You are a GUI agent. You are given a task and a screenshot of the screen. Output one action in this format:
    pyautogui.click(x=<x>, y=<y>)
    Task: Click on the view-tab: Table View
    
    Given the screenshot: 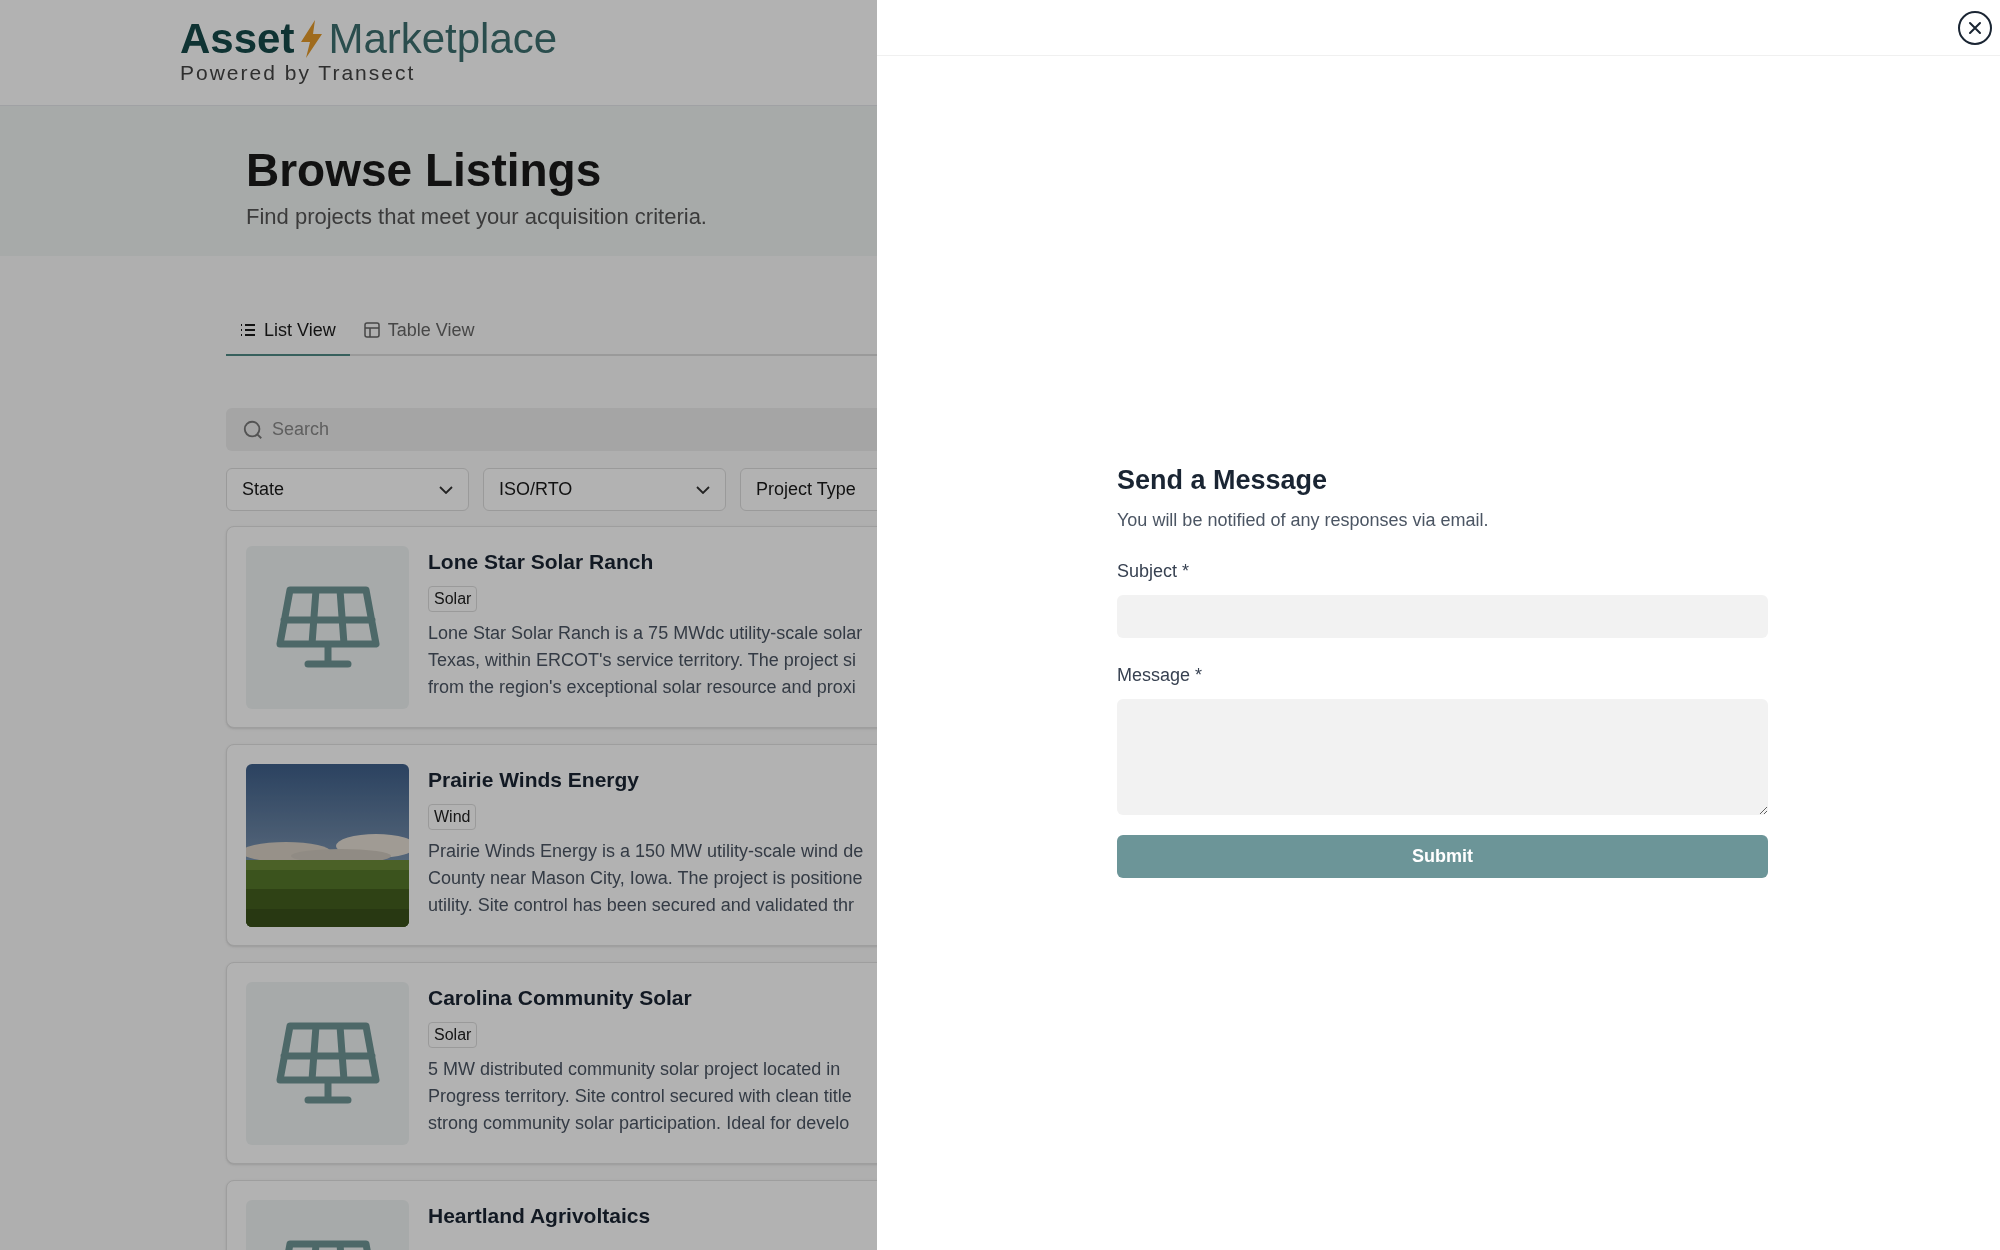 What is the action you would take?
    pyautogui.click(x=419, y=331)
    